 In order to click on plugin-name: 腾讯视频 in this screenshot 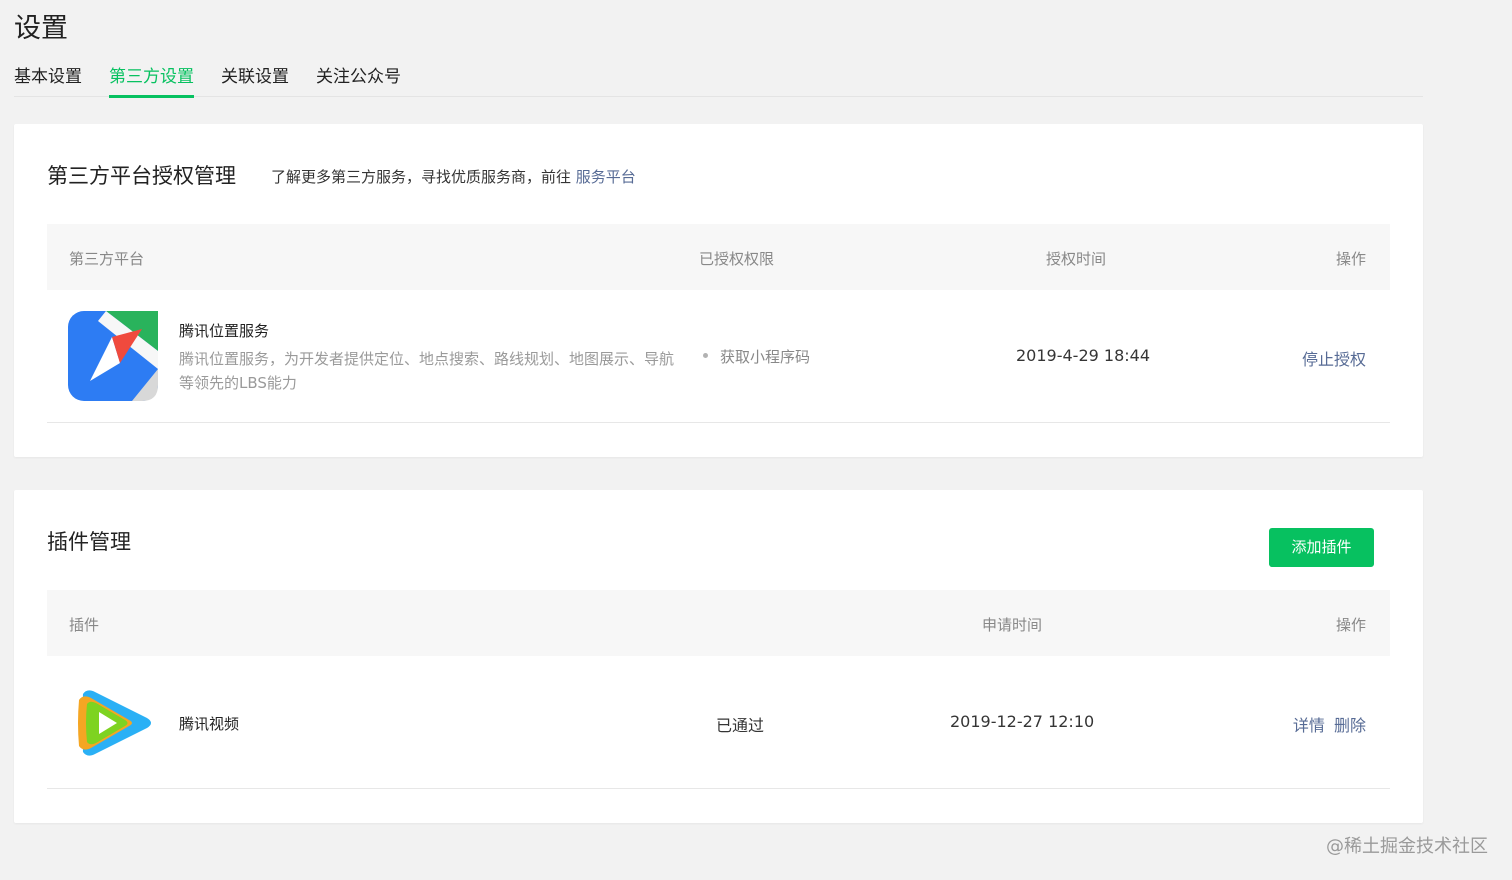, I will do `click(209, 724)`.